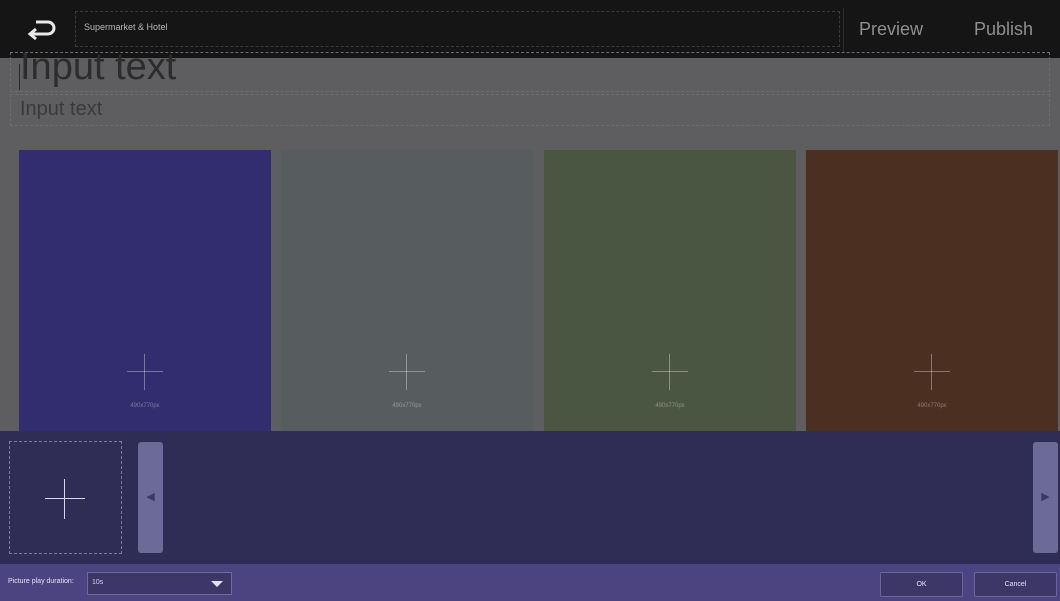 The width and height of the screenshot is (1060, 601). What do you see at coordinates (126, 27) in the screenshot?
I see `title-text: Supermarket & Hotel` at bounding box center [126, 27].